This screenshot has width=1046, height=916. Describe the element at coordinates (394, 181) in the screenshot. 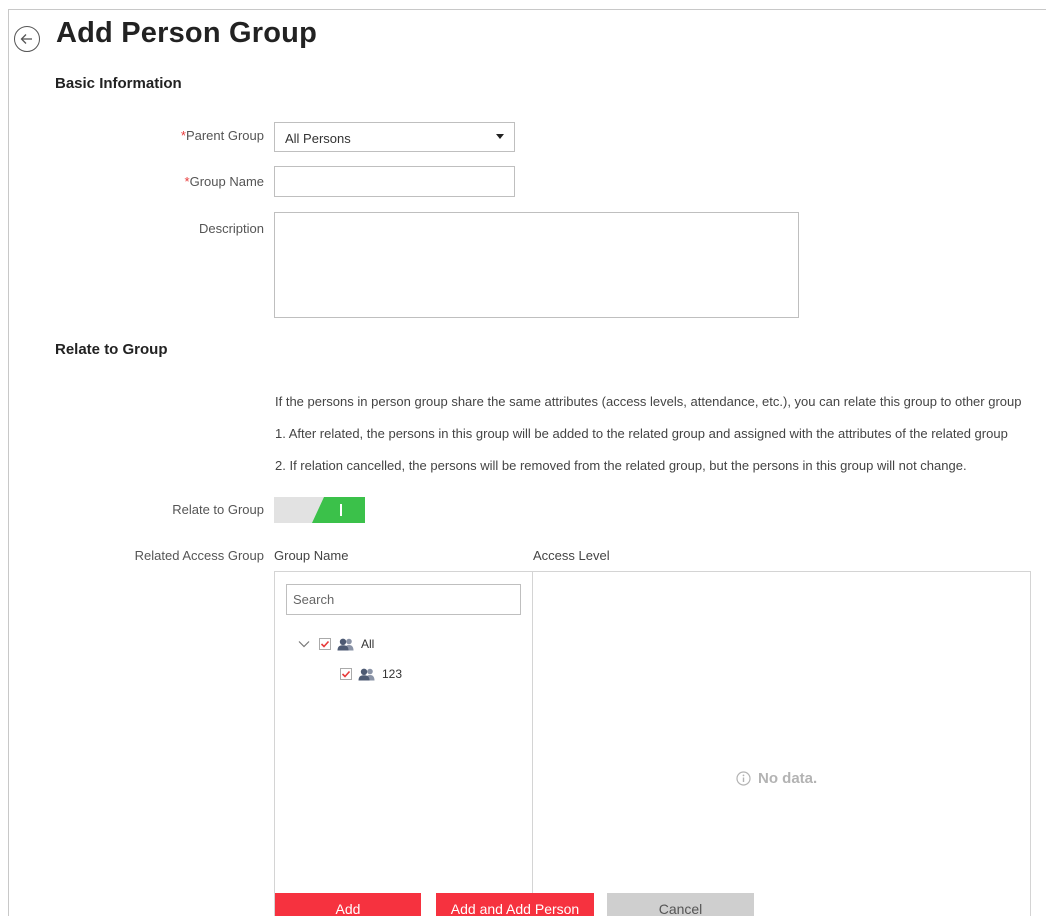

I see `group-name-input` at that location.